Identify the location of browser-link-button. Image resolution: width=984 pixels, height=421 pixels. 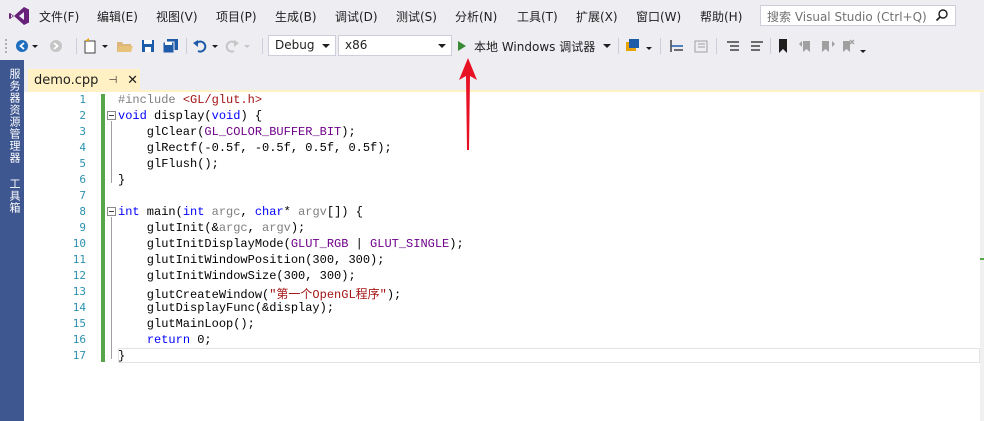
(640, 46).